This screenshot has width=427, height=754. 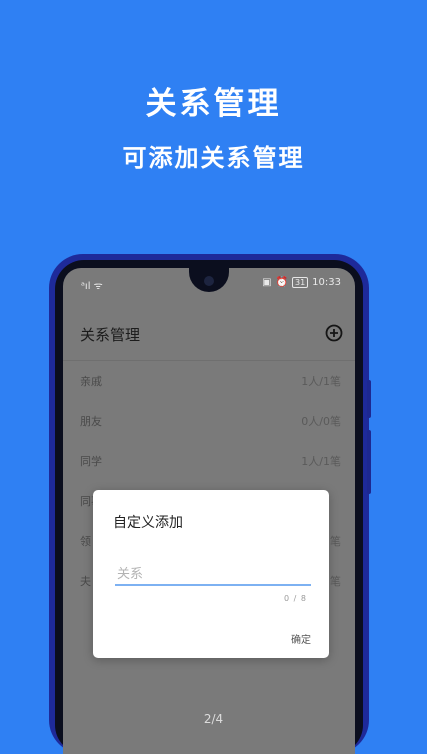 I want to click on status-time: 10:33, so click(x=326, y=282).